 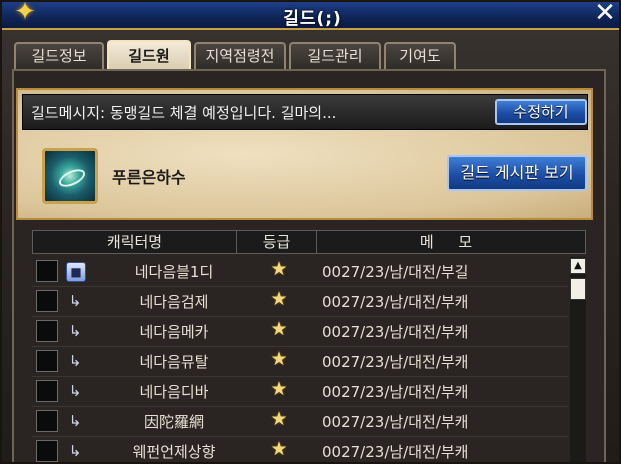 I want to click on tab-contribution: 기여도, so click(x=420, y=55).